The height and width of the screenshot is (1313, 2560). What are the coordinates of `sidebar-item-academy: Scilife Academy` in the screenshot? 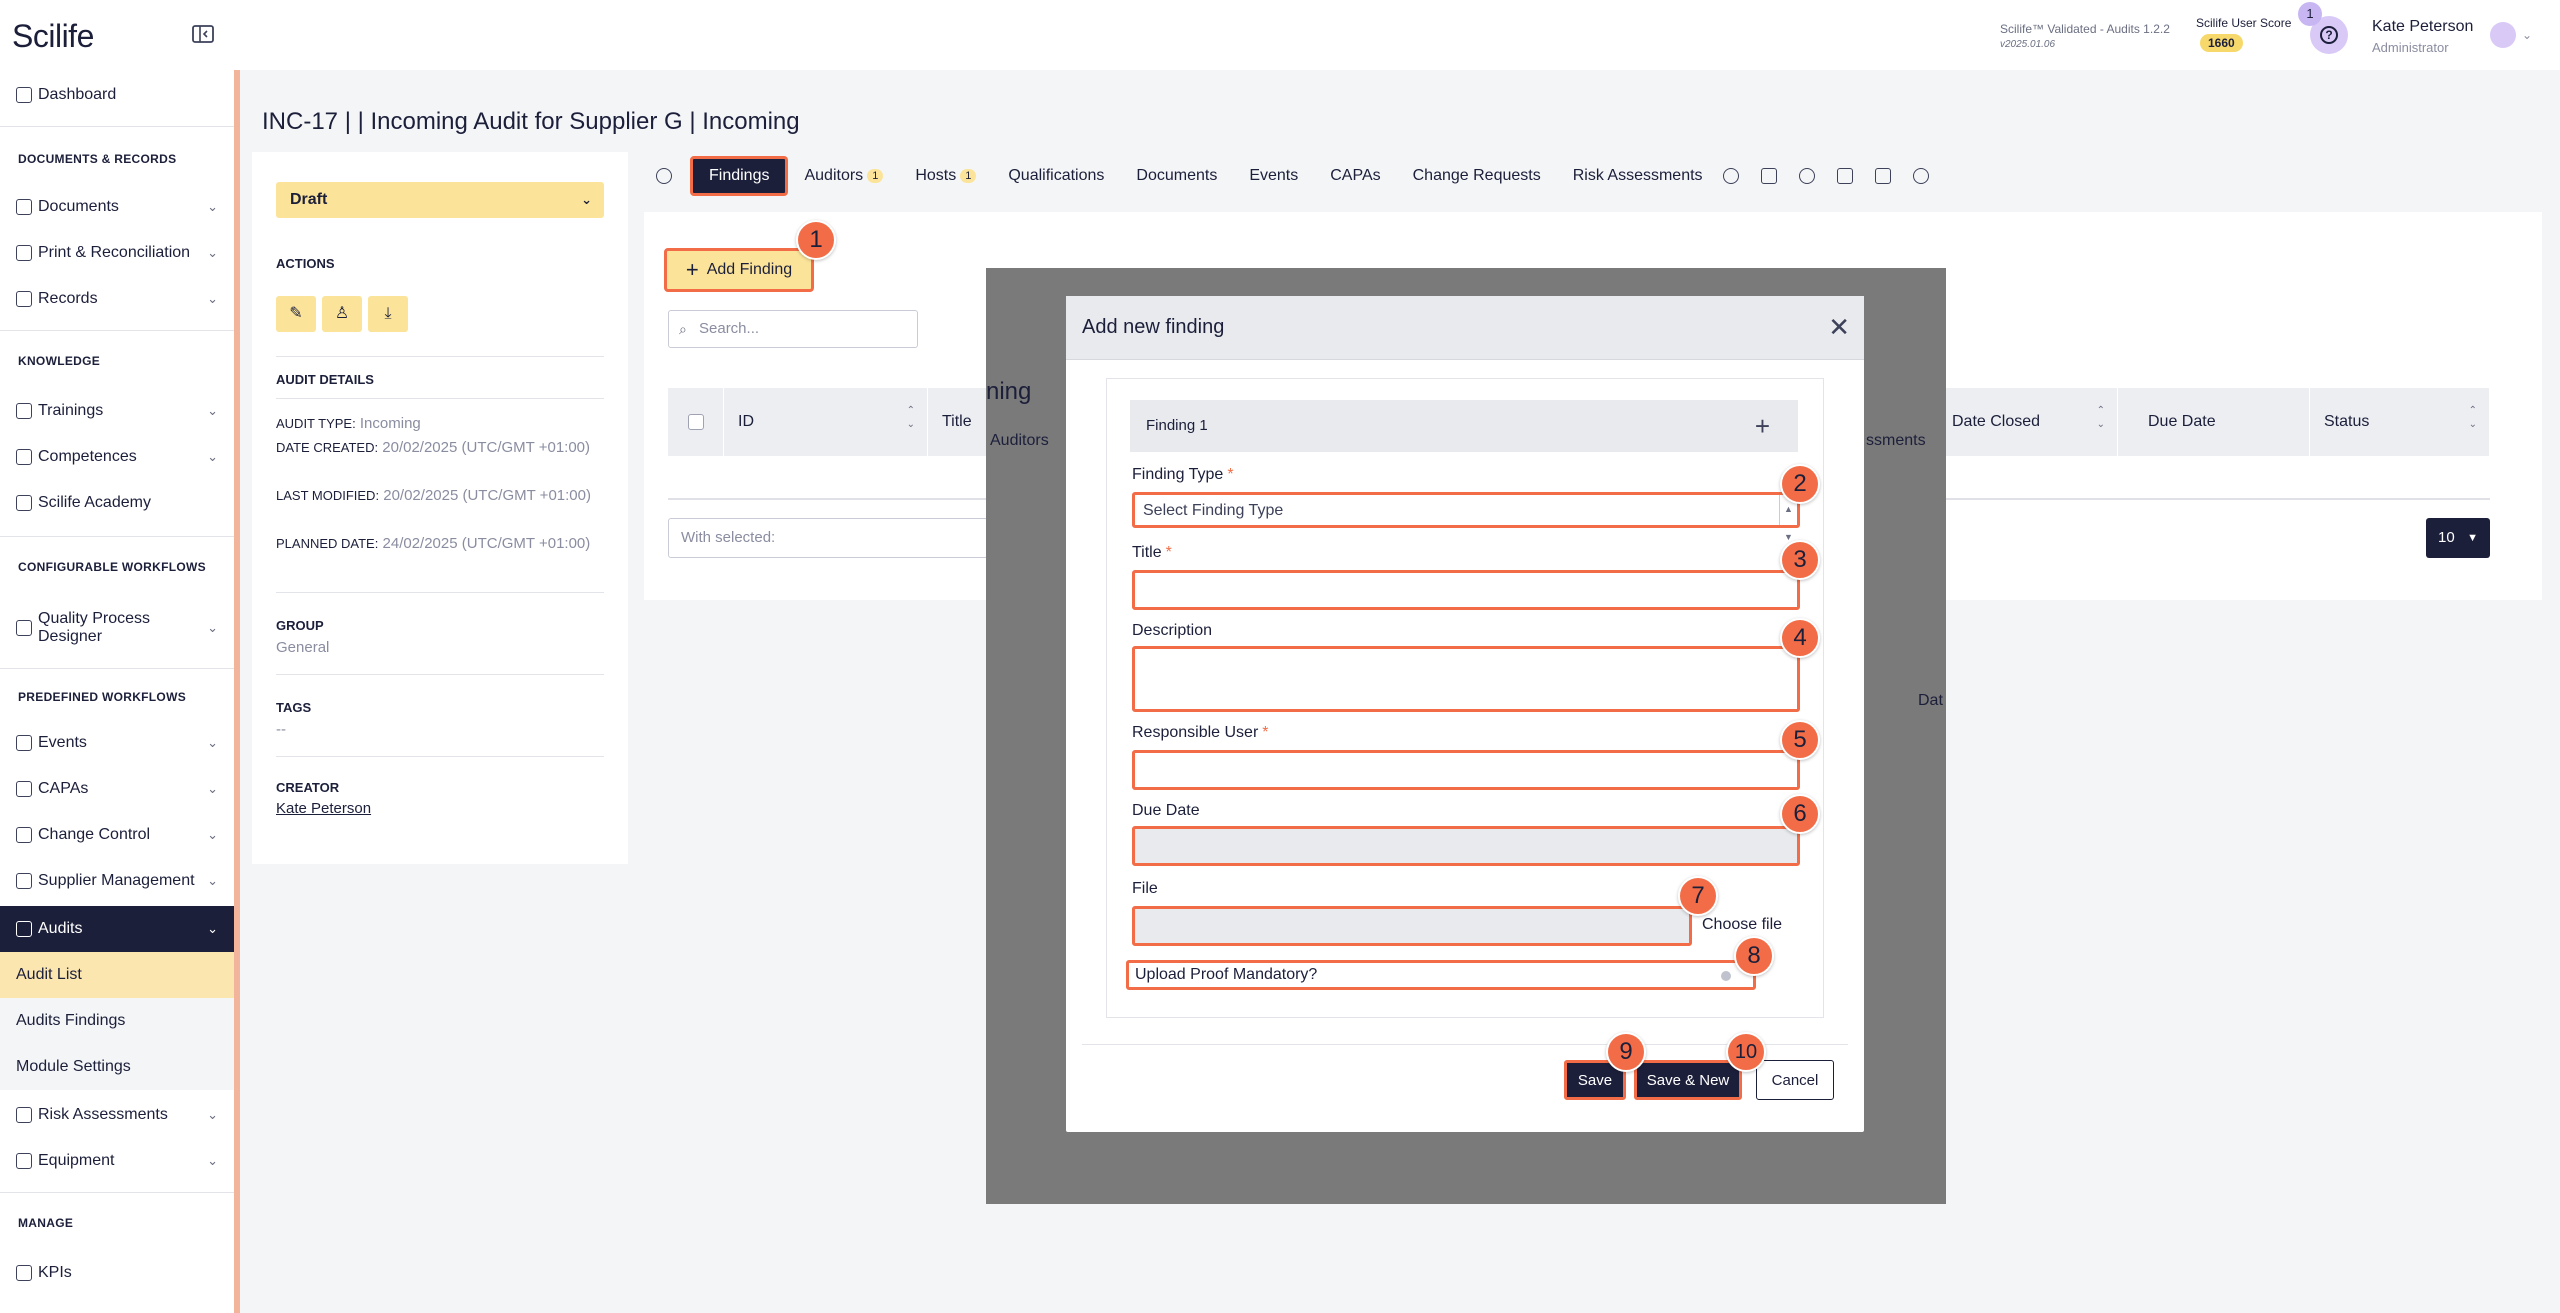 It's located at (117, 503).